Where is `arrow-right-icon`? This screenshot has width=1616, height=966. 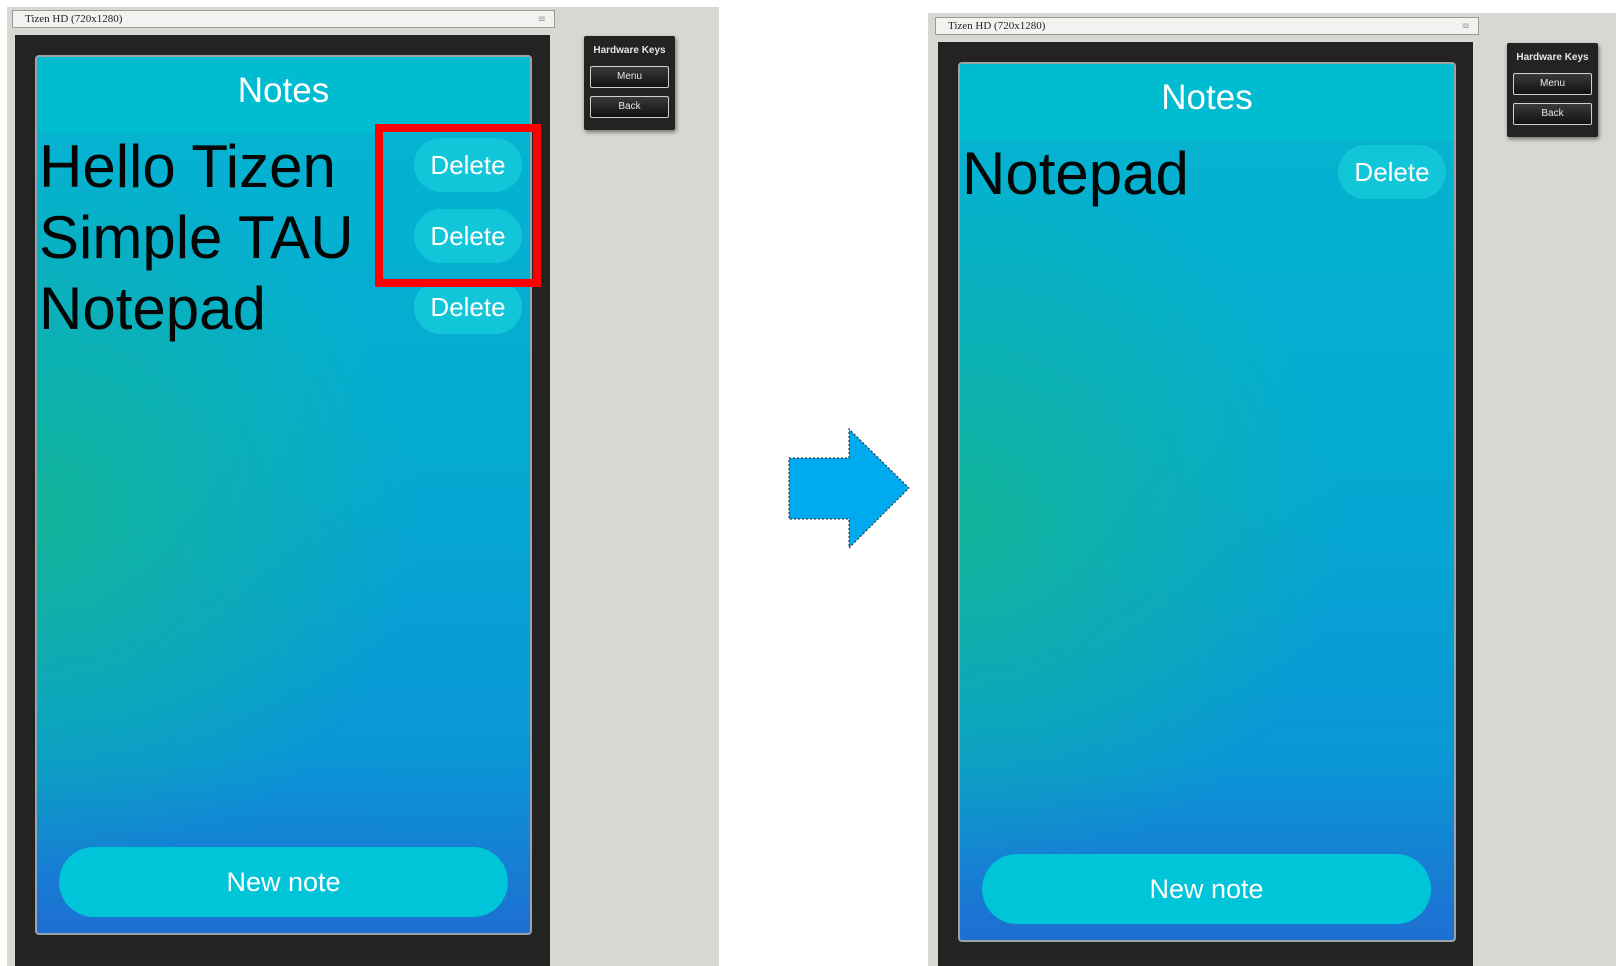 arrow-right-icon is located at coordinates (849, 488).